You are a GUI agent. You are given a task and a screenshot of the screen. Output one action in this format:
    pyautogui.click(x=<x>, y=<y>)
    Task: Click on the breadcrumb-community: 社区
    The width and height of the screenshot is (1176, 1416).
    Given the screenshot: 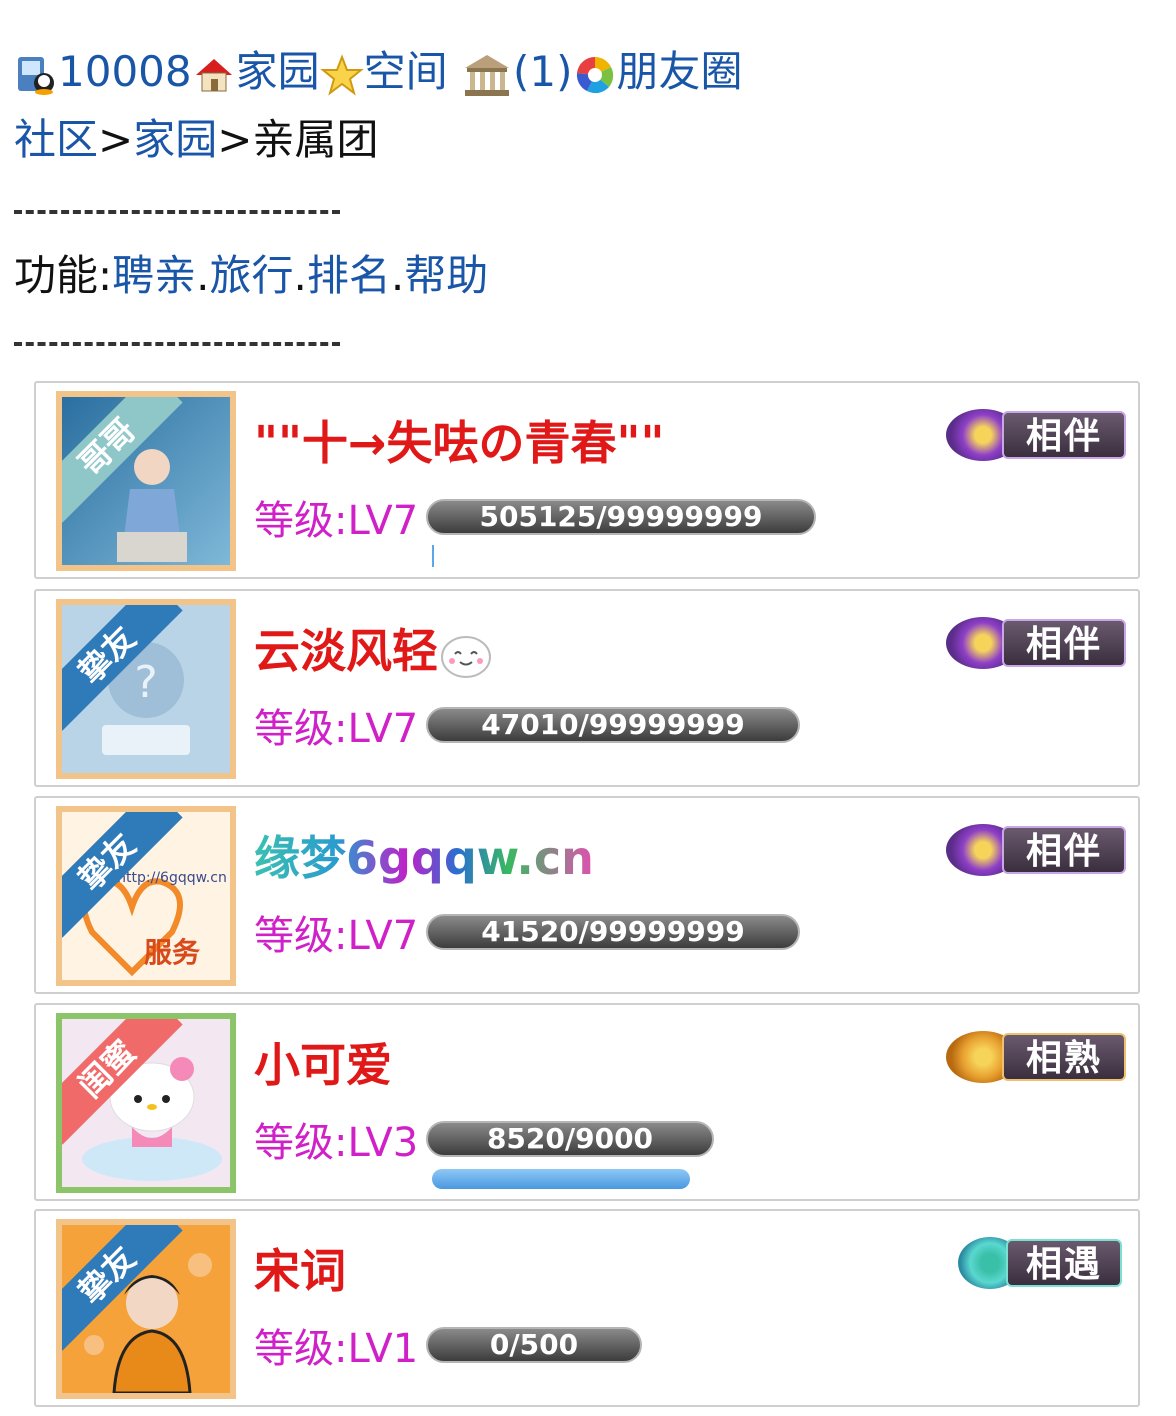 What is the action you would take?
    pyautogui.click(x=56, y=139)
    